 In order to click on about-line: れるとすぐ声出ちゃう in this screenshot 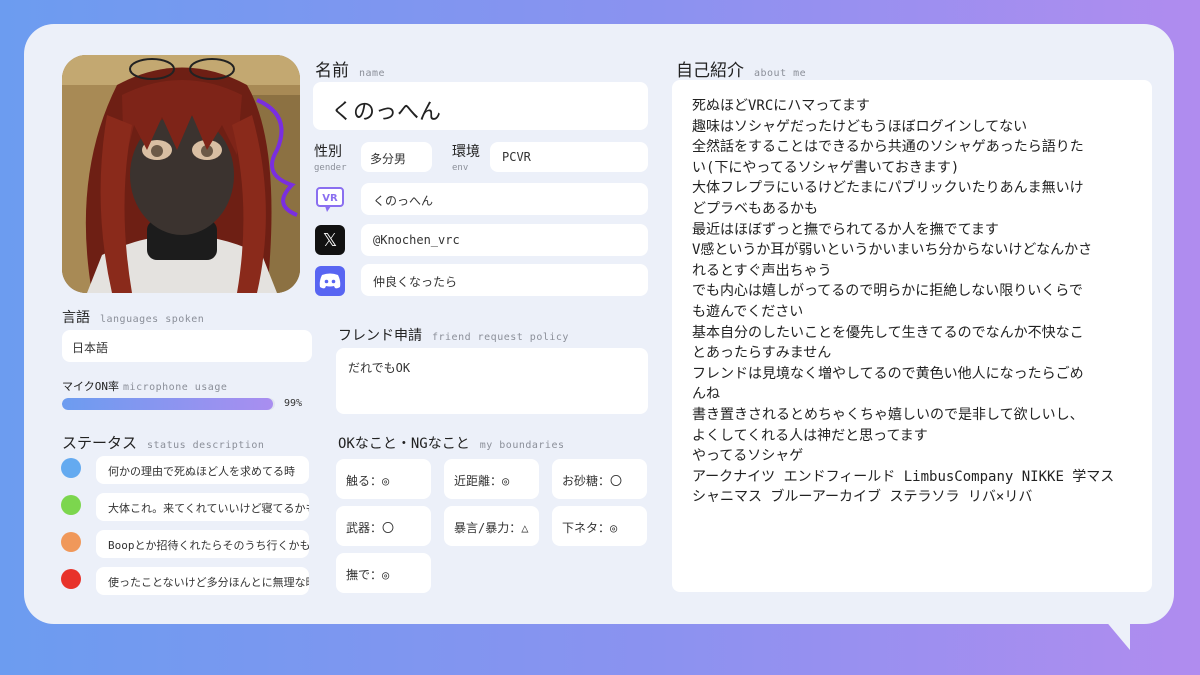, I will do `click(762, 270)`.